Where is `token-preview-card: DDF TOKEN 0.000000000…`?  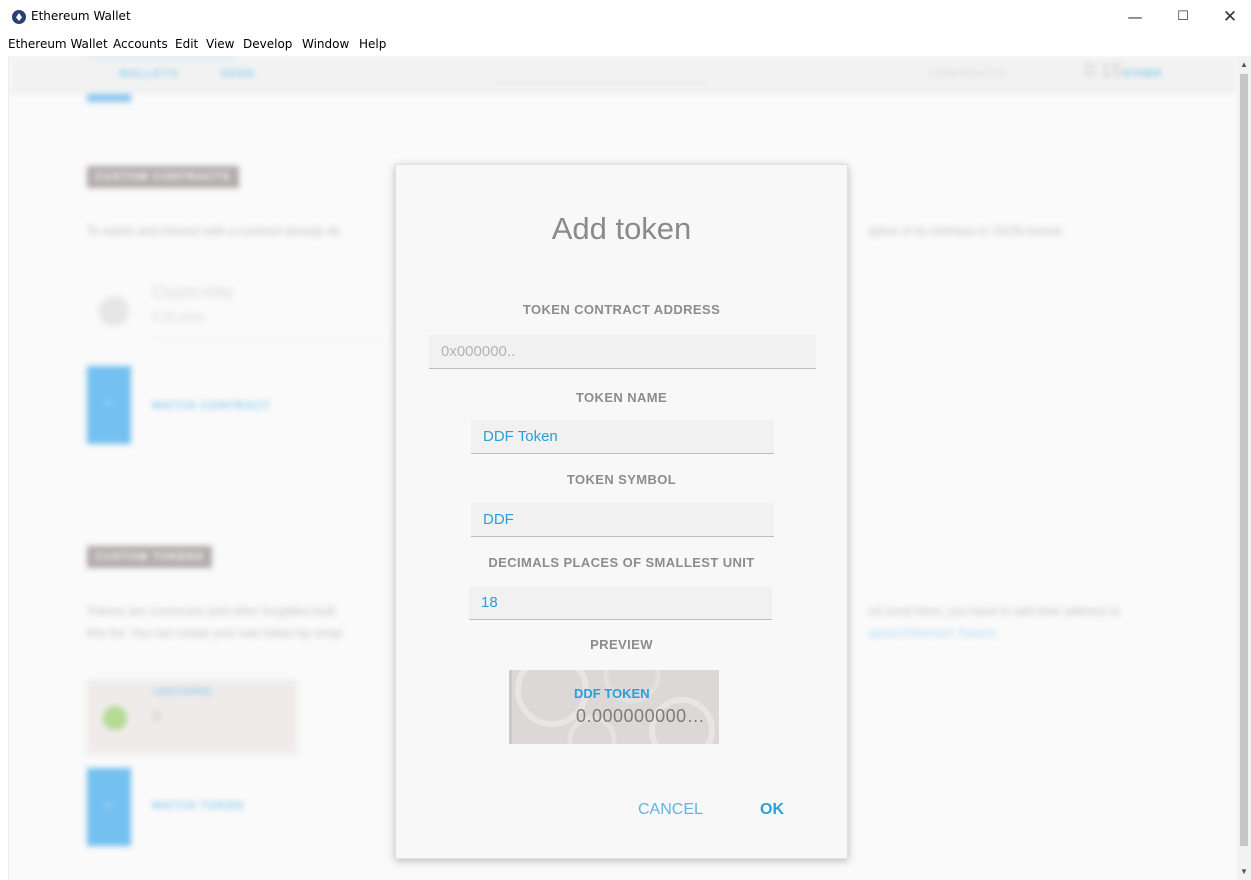
token-preview-card: DDF TOKEN 0.000000000… is located at coordinates (614, 707).